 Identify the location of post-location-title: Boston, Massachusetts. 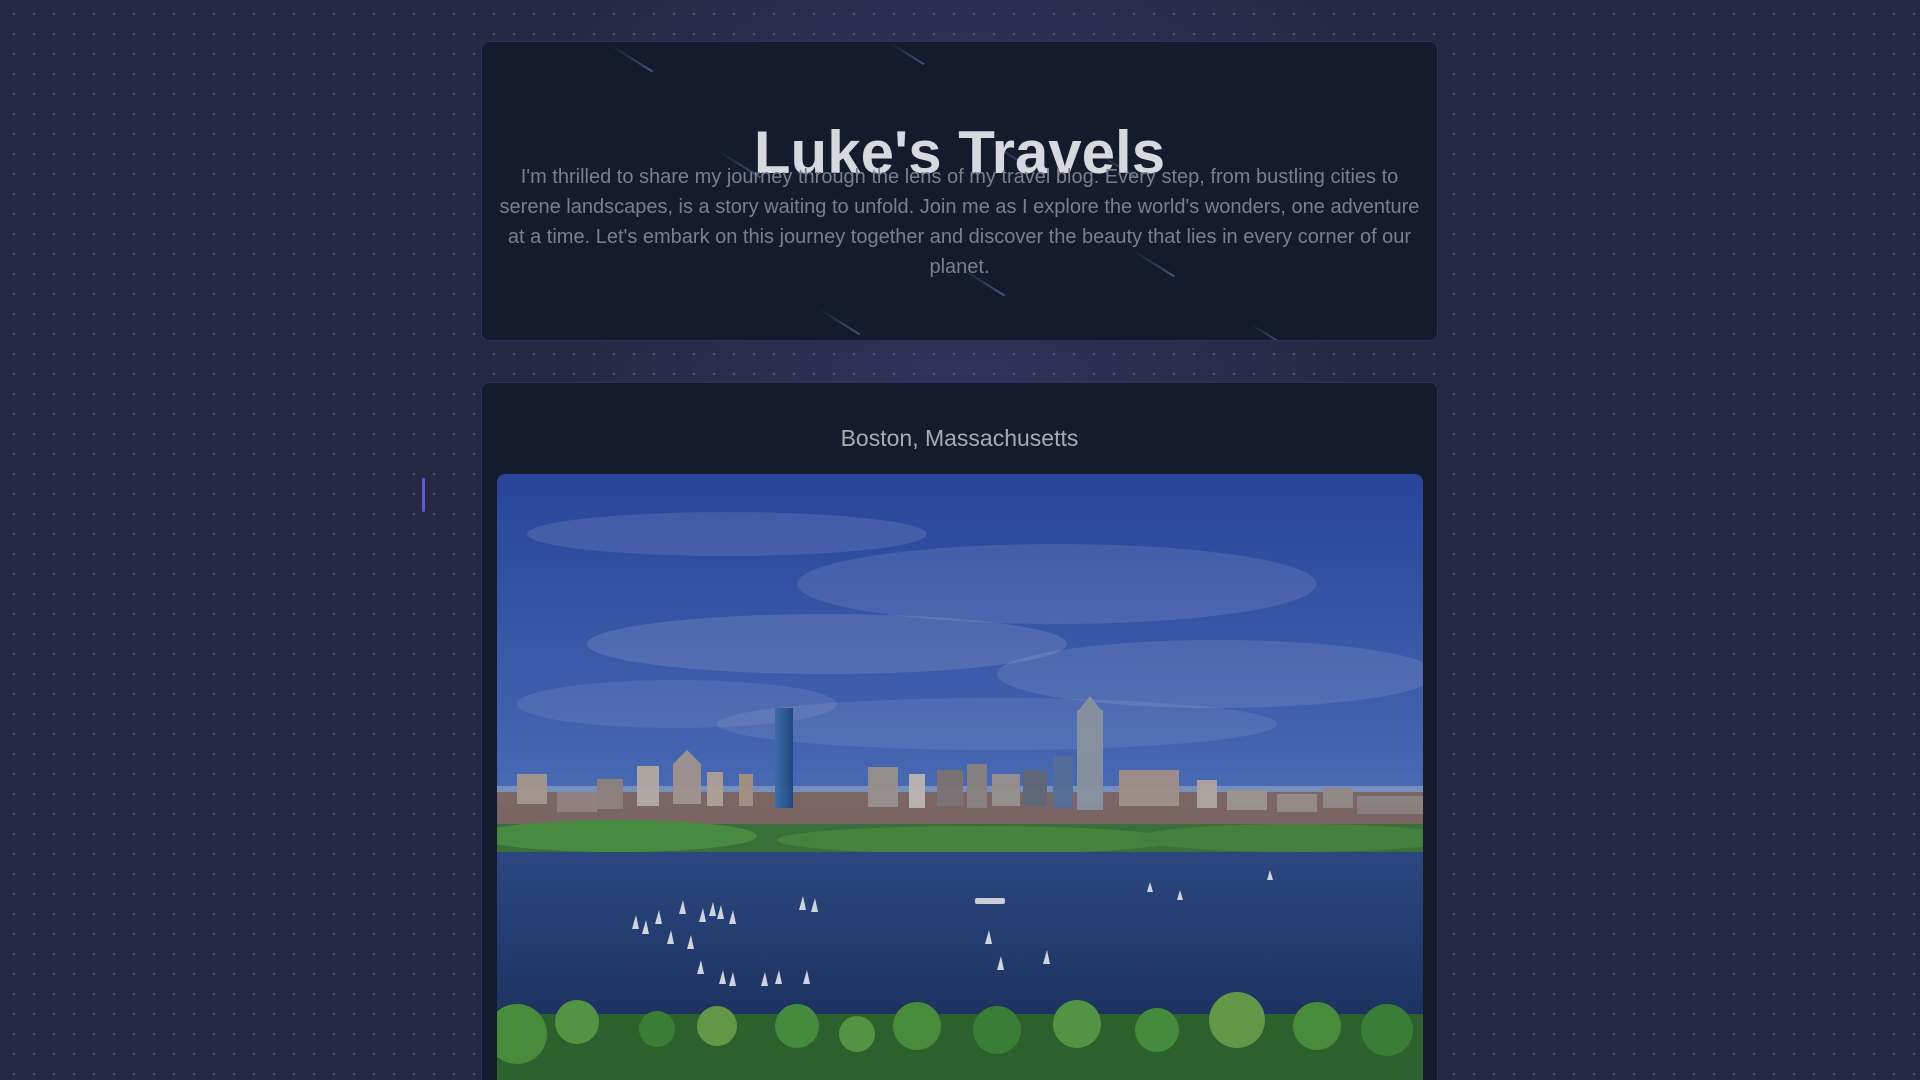
(959, 438).